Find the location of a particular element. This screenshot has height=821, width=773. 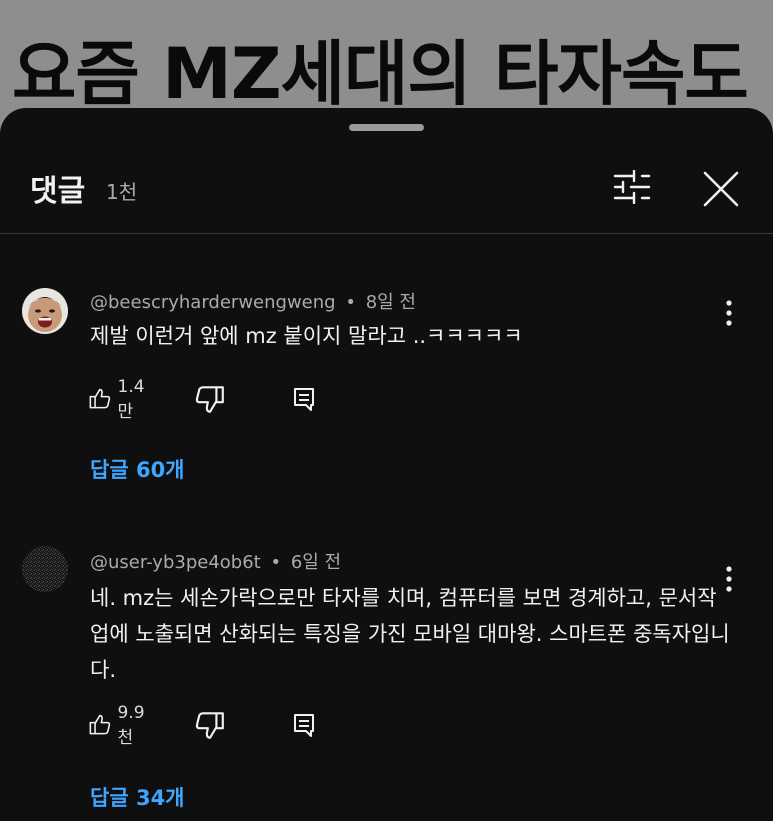

comment-author: @user-yb3pe4ob6t is located at coordinates (175, 562).